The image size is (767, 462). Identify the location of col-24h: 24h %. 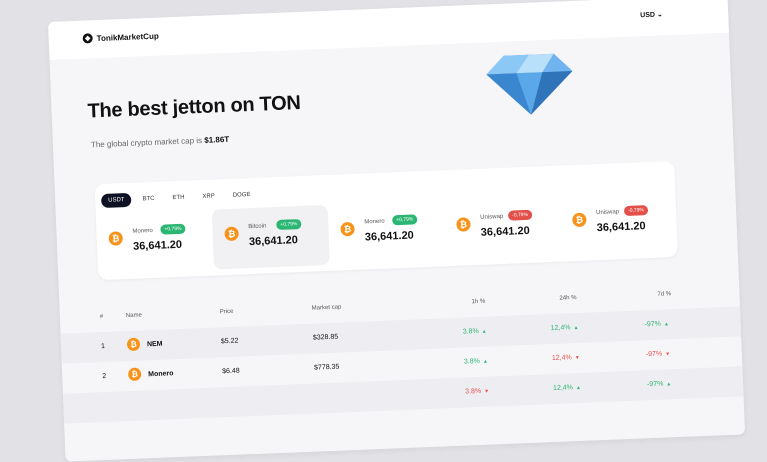
(567, 298).